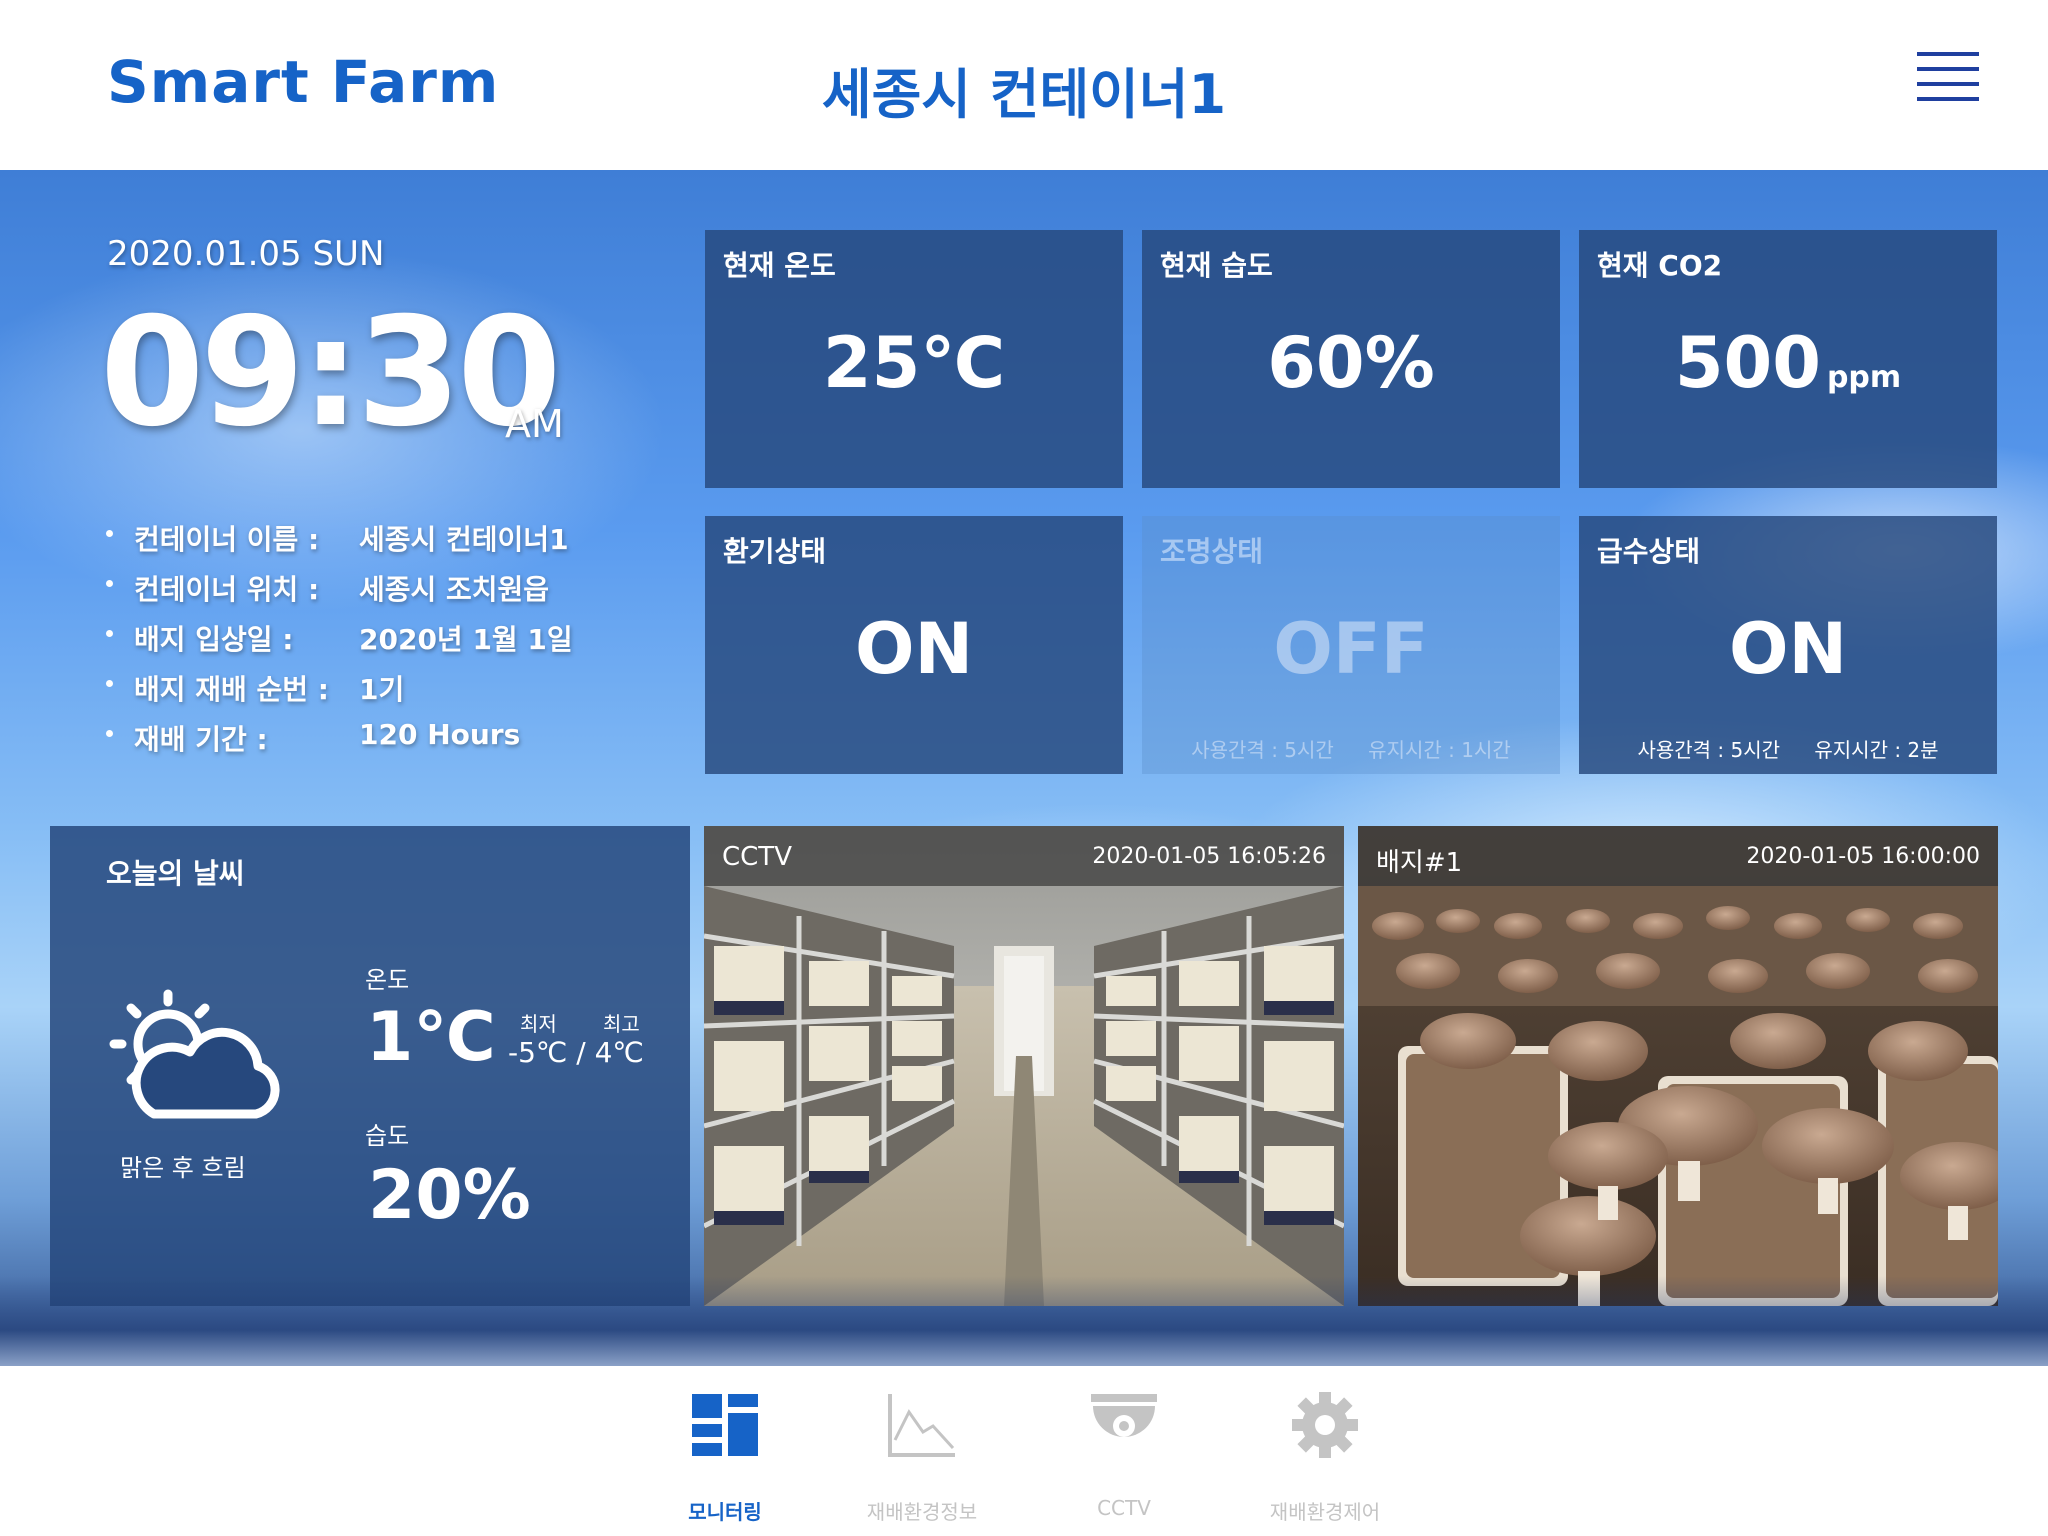 The width and height of the screenshot is (2048, 1536). What do you see at coordinates (431, 1037) in the screenshot?
I see `weather-temp-value: 1℃` at bounding box center [431, 1037].